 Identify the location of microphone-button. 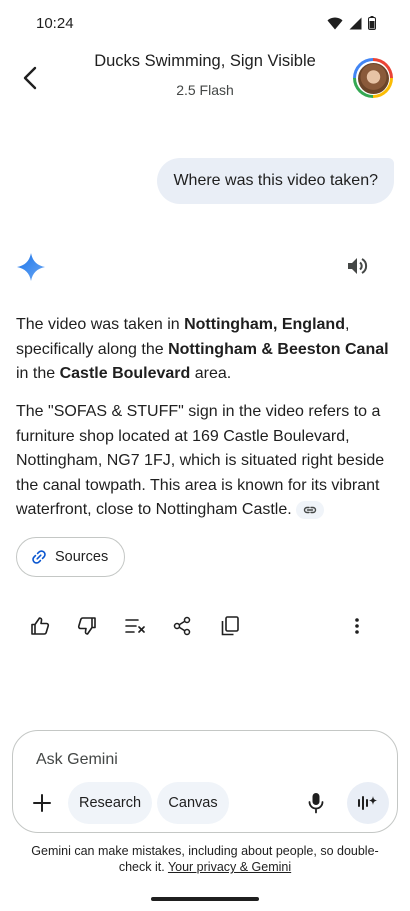
(316, 803).